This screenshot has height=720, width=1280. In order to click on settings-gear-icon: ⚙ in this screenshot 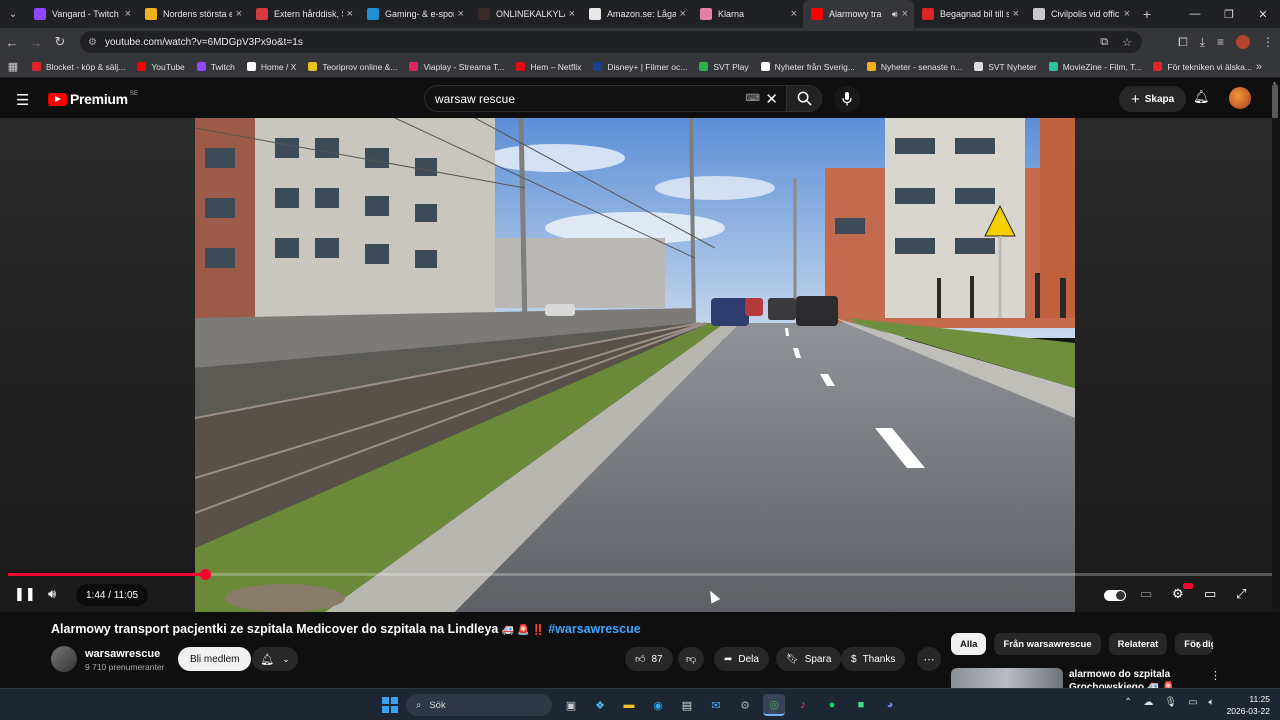, I will do `click(1178, 594)`.